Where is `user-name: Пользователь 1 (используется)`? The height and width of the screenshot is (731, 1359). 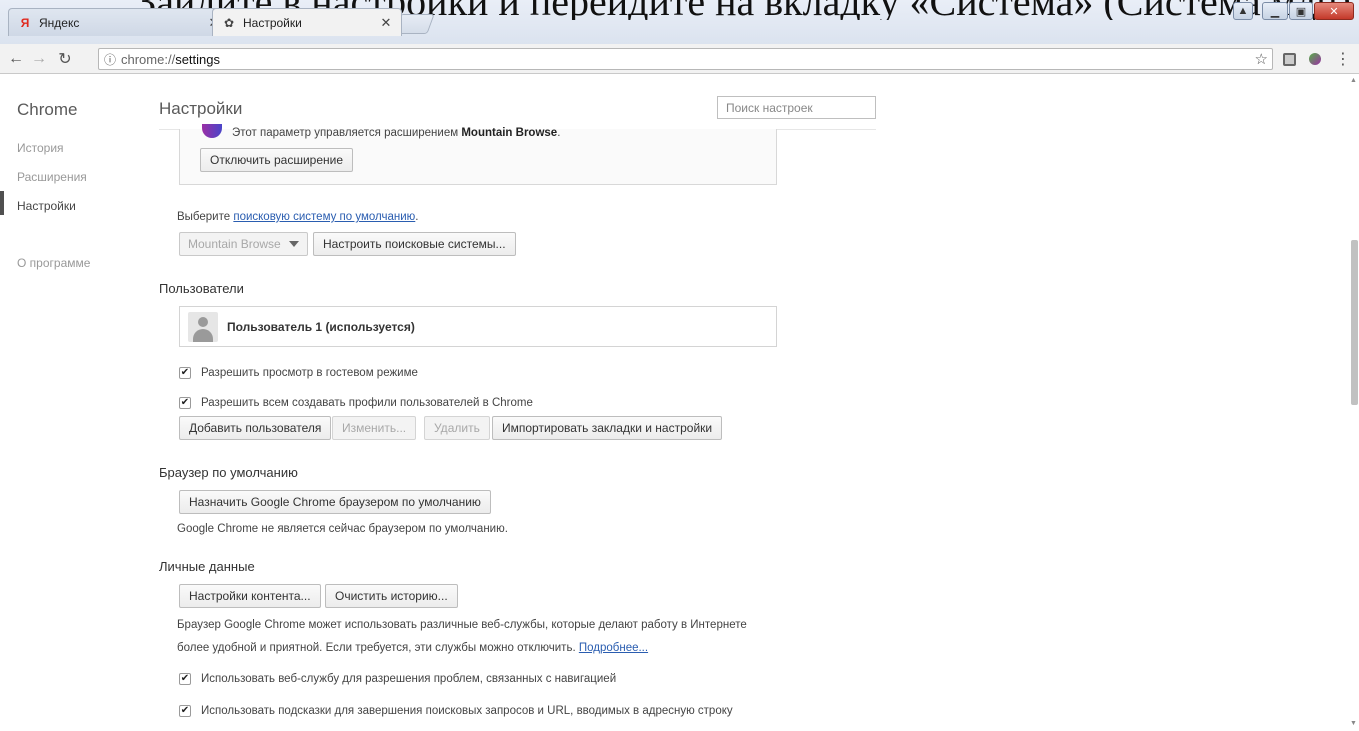
user-name: Пользователь 1 (используется) is located at coordinates (321, 327).